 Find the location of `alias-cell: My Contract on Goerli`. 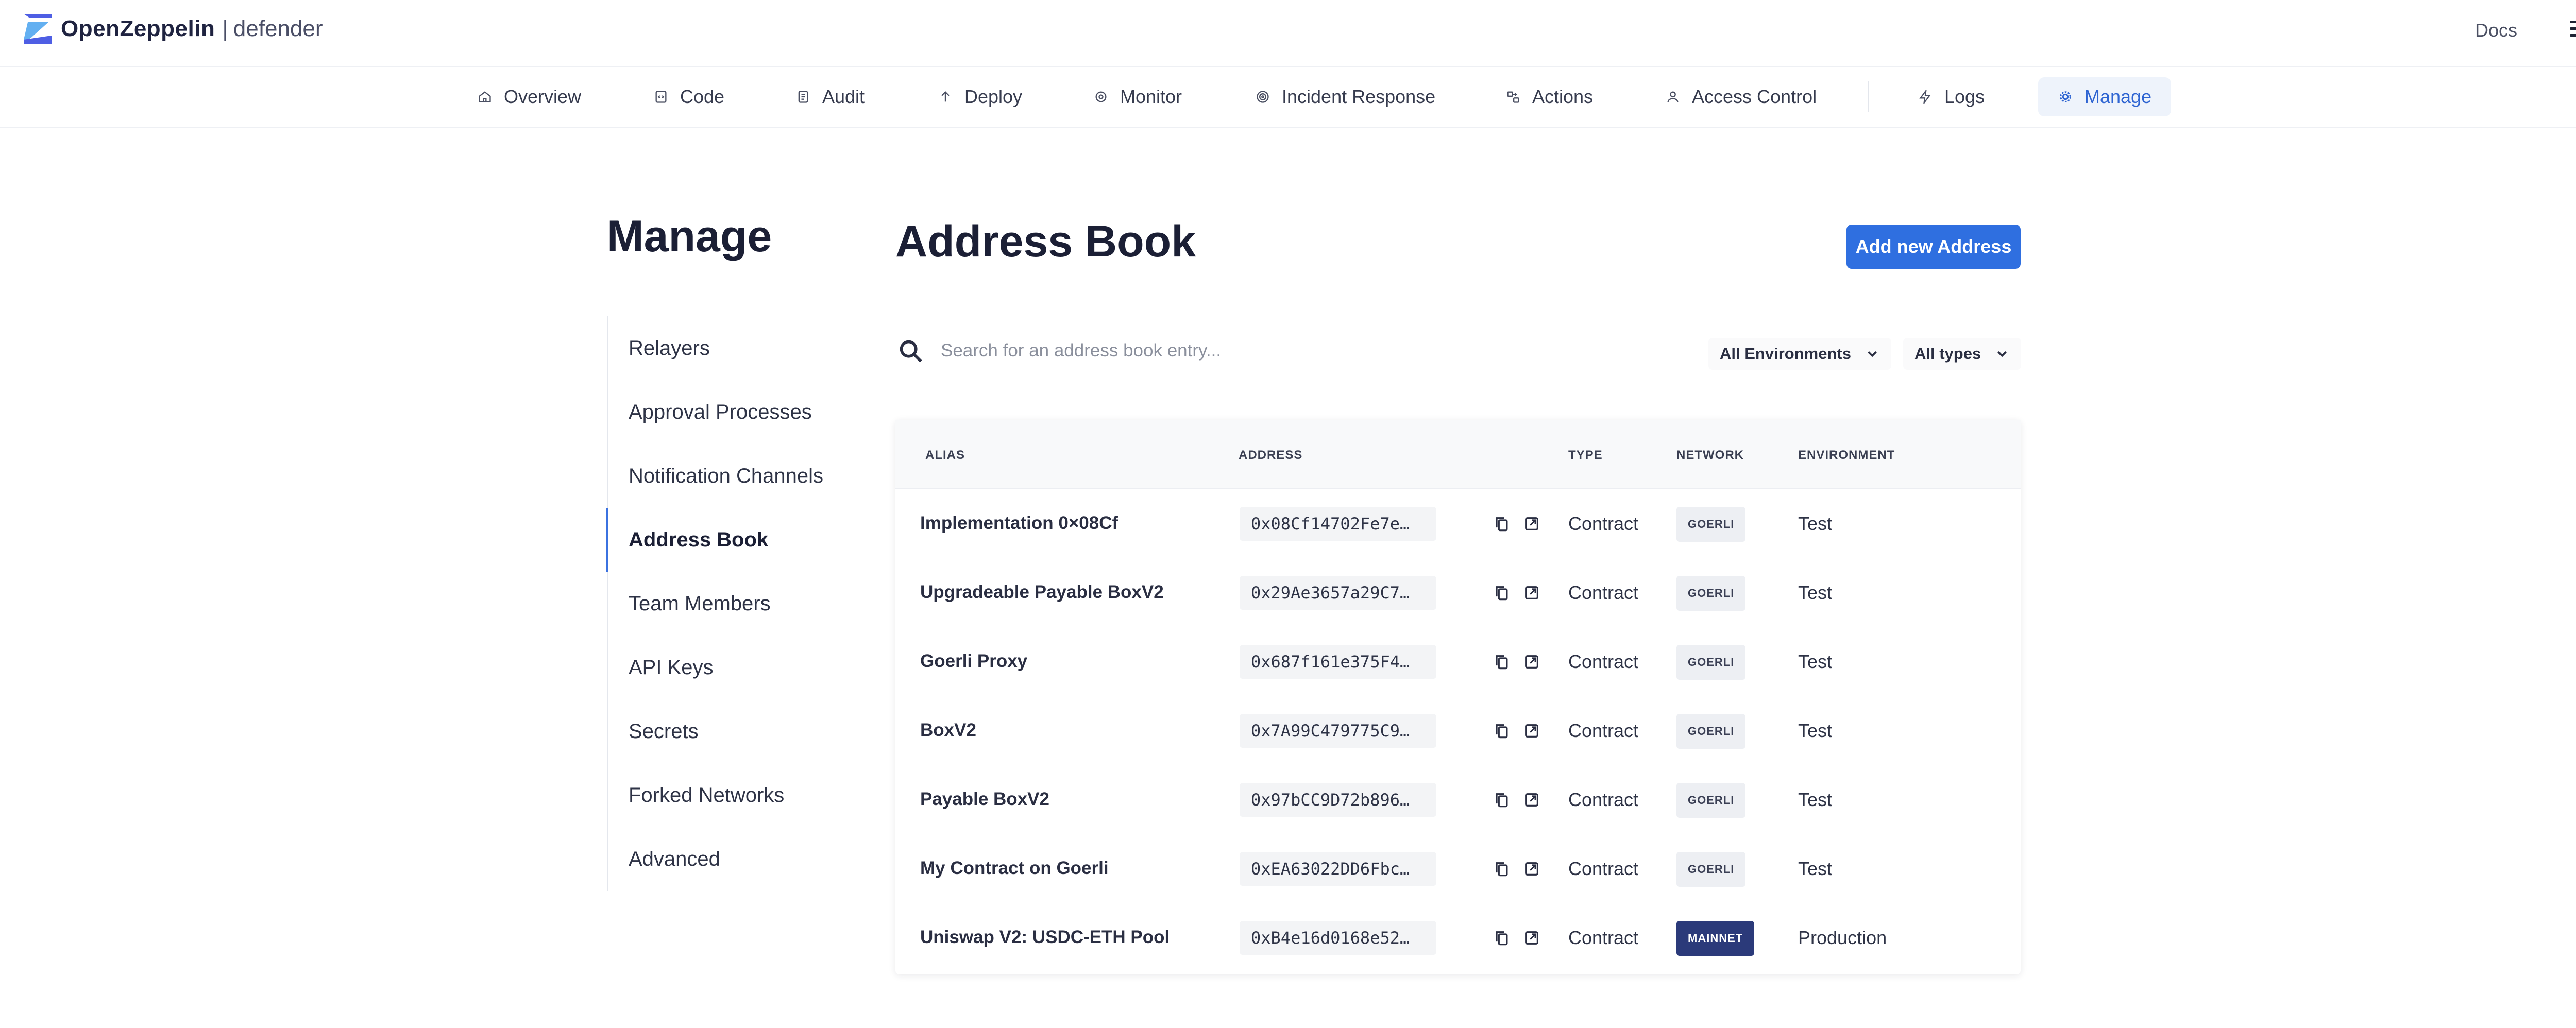

alias-cell: My Contract on Goerli is located at coordinates (1014, 868).